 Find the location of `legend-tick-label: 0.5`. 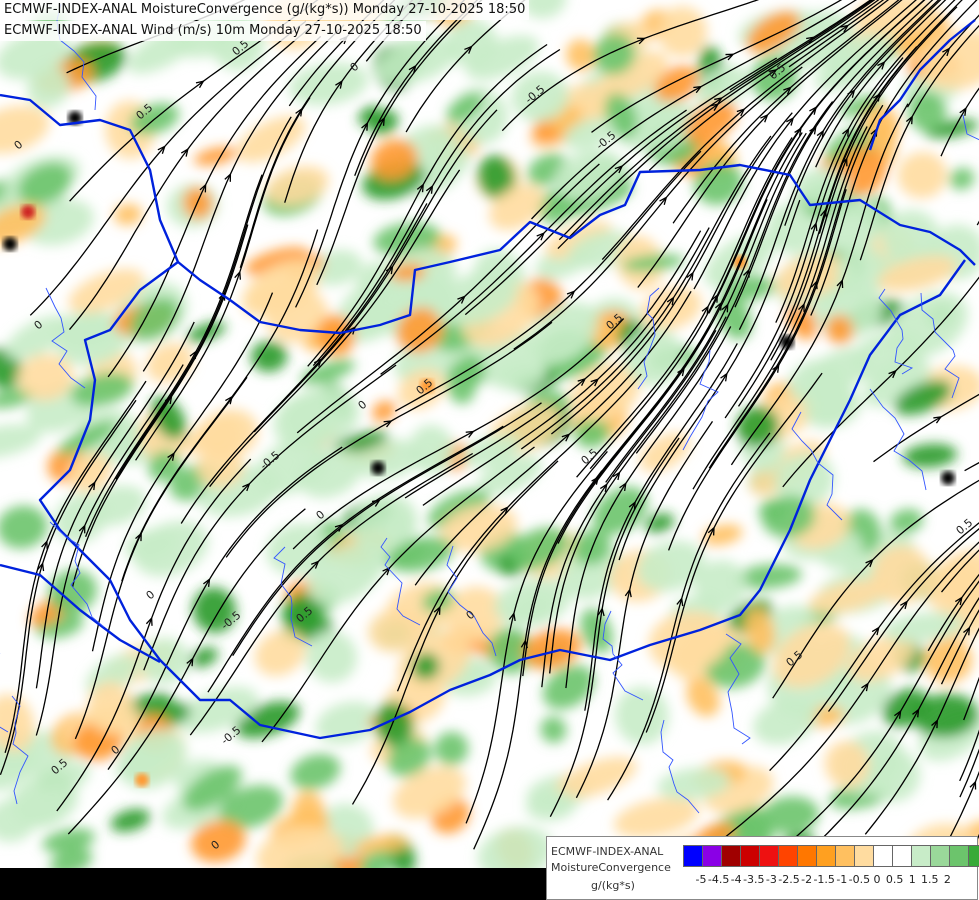

legend-tick-label: 0.5 is located at coordinates (894, 879).